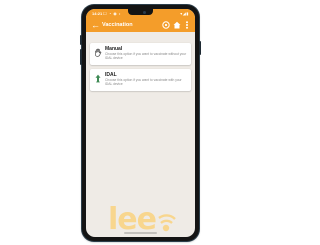 Image resolution: width=320 pixels, height=245 pixels. Describe the element at coordinates (187, 25) in the screenshot. I see `more-vertical-icon` at that location.